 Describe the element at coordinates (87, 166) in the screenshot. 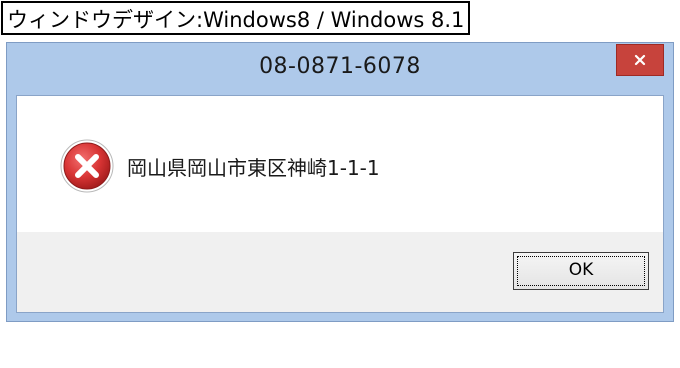

I see `error-icon` at that location.